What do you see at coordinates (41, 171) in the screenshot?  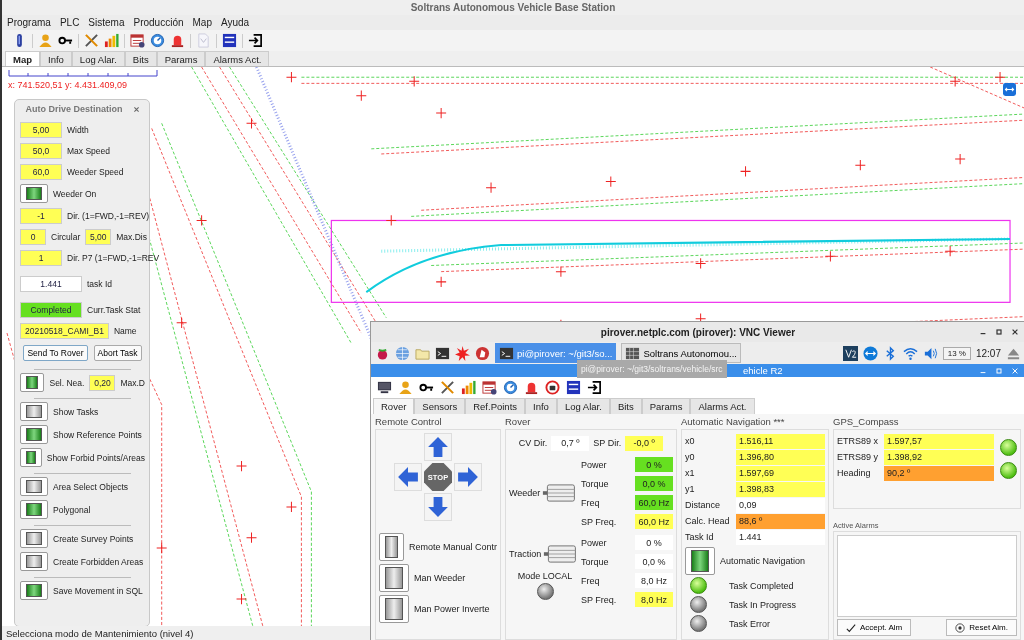 I see `value-field: 60,0` at bounding box center [41, 171].